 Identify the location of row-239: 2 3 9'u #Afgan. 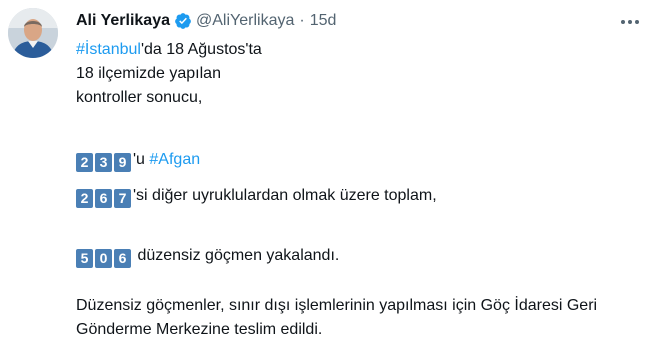
(138, 160).